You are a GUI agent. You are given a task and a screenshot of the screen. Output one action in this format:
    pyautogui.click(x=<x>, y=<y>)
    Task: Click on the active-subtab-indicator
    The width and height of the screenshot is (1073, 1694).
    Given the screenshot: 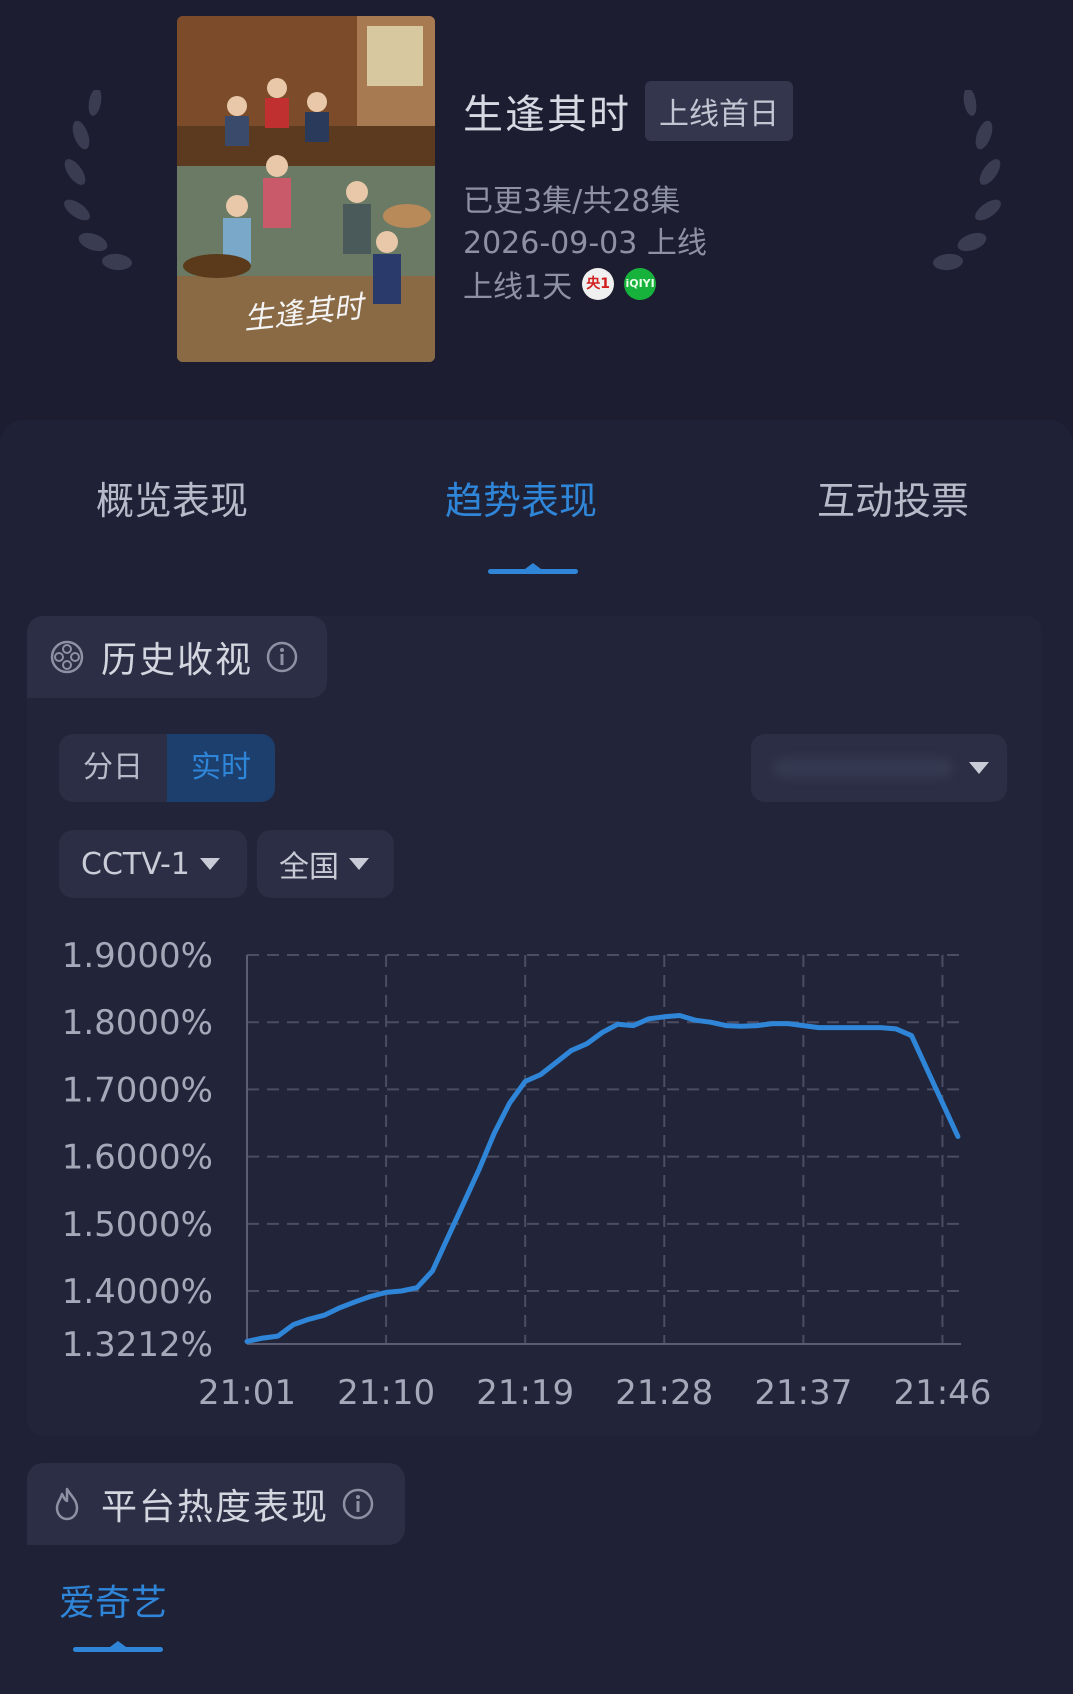 What is the action you would take?
    pyautogui.click(x=118, y=1649)
    